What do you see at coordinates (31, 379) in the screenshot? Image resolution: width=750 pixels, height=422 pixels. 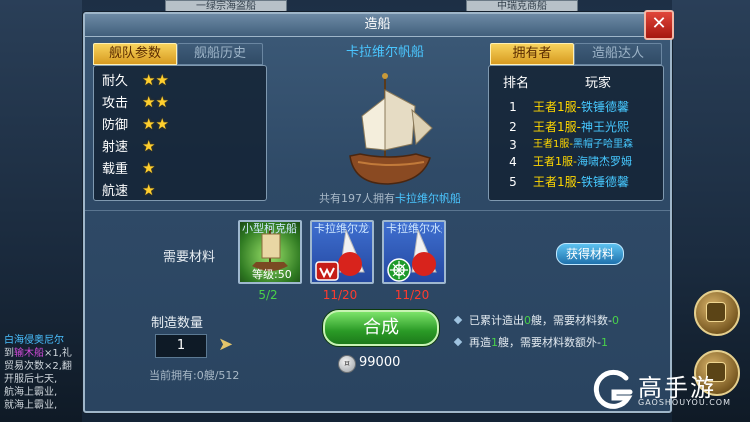 I see `chat-line: 开服后七天,` at bounding box center [31, 379].